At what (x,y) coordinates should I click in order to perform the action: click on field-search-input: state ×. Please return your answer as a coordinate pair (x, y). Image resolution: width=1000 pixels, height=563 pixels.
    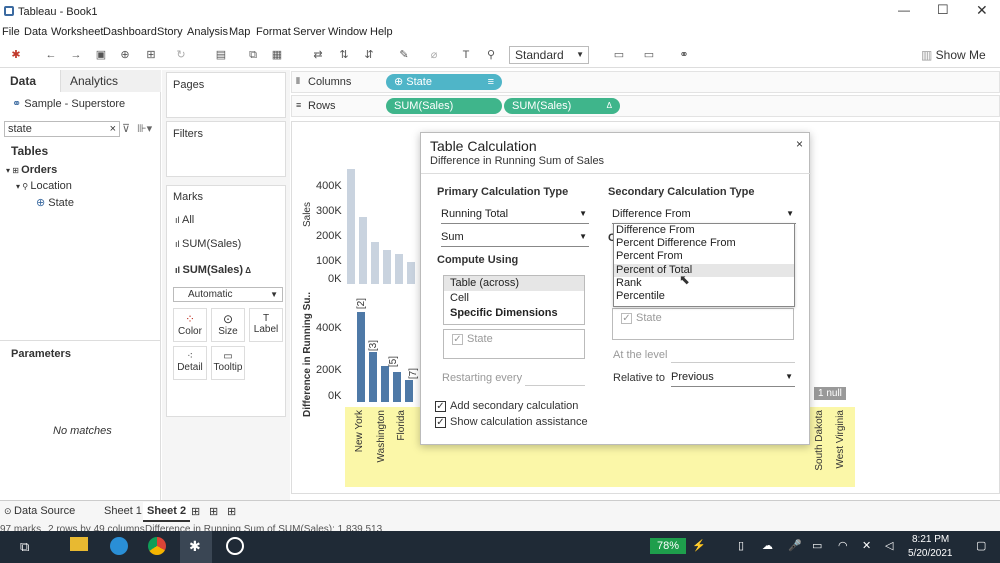
    Looking at the image, I should click on (62, 129).